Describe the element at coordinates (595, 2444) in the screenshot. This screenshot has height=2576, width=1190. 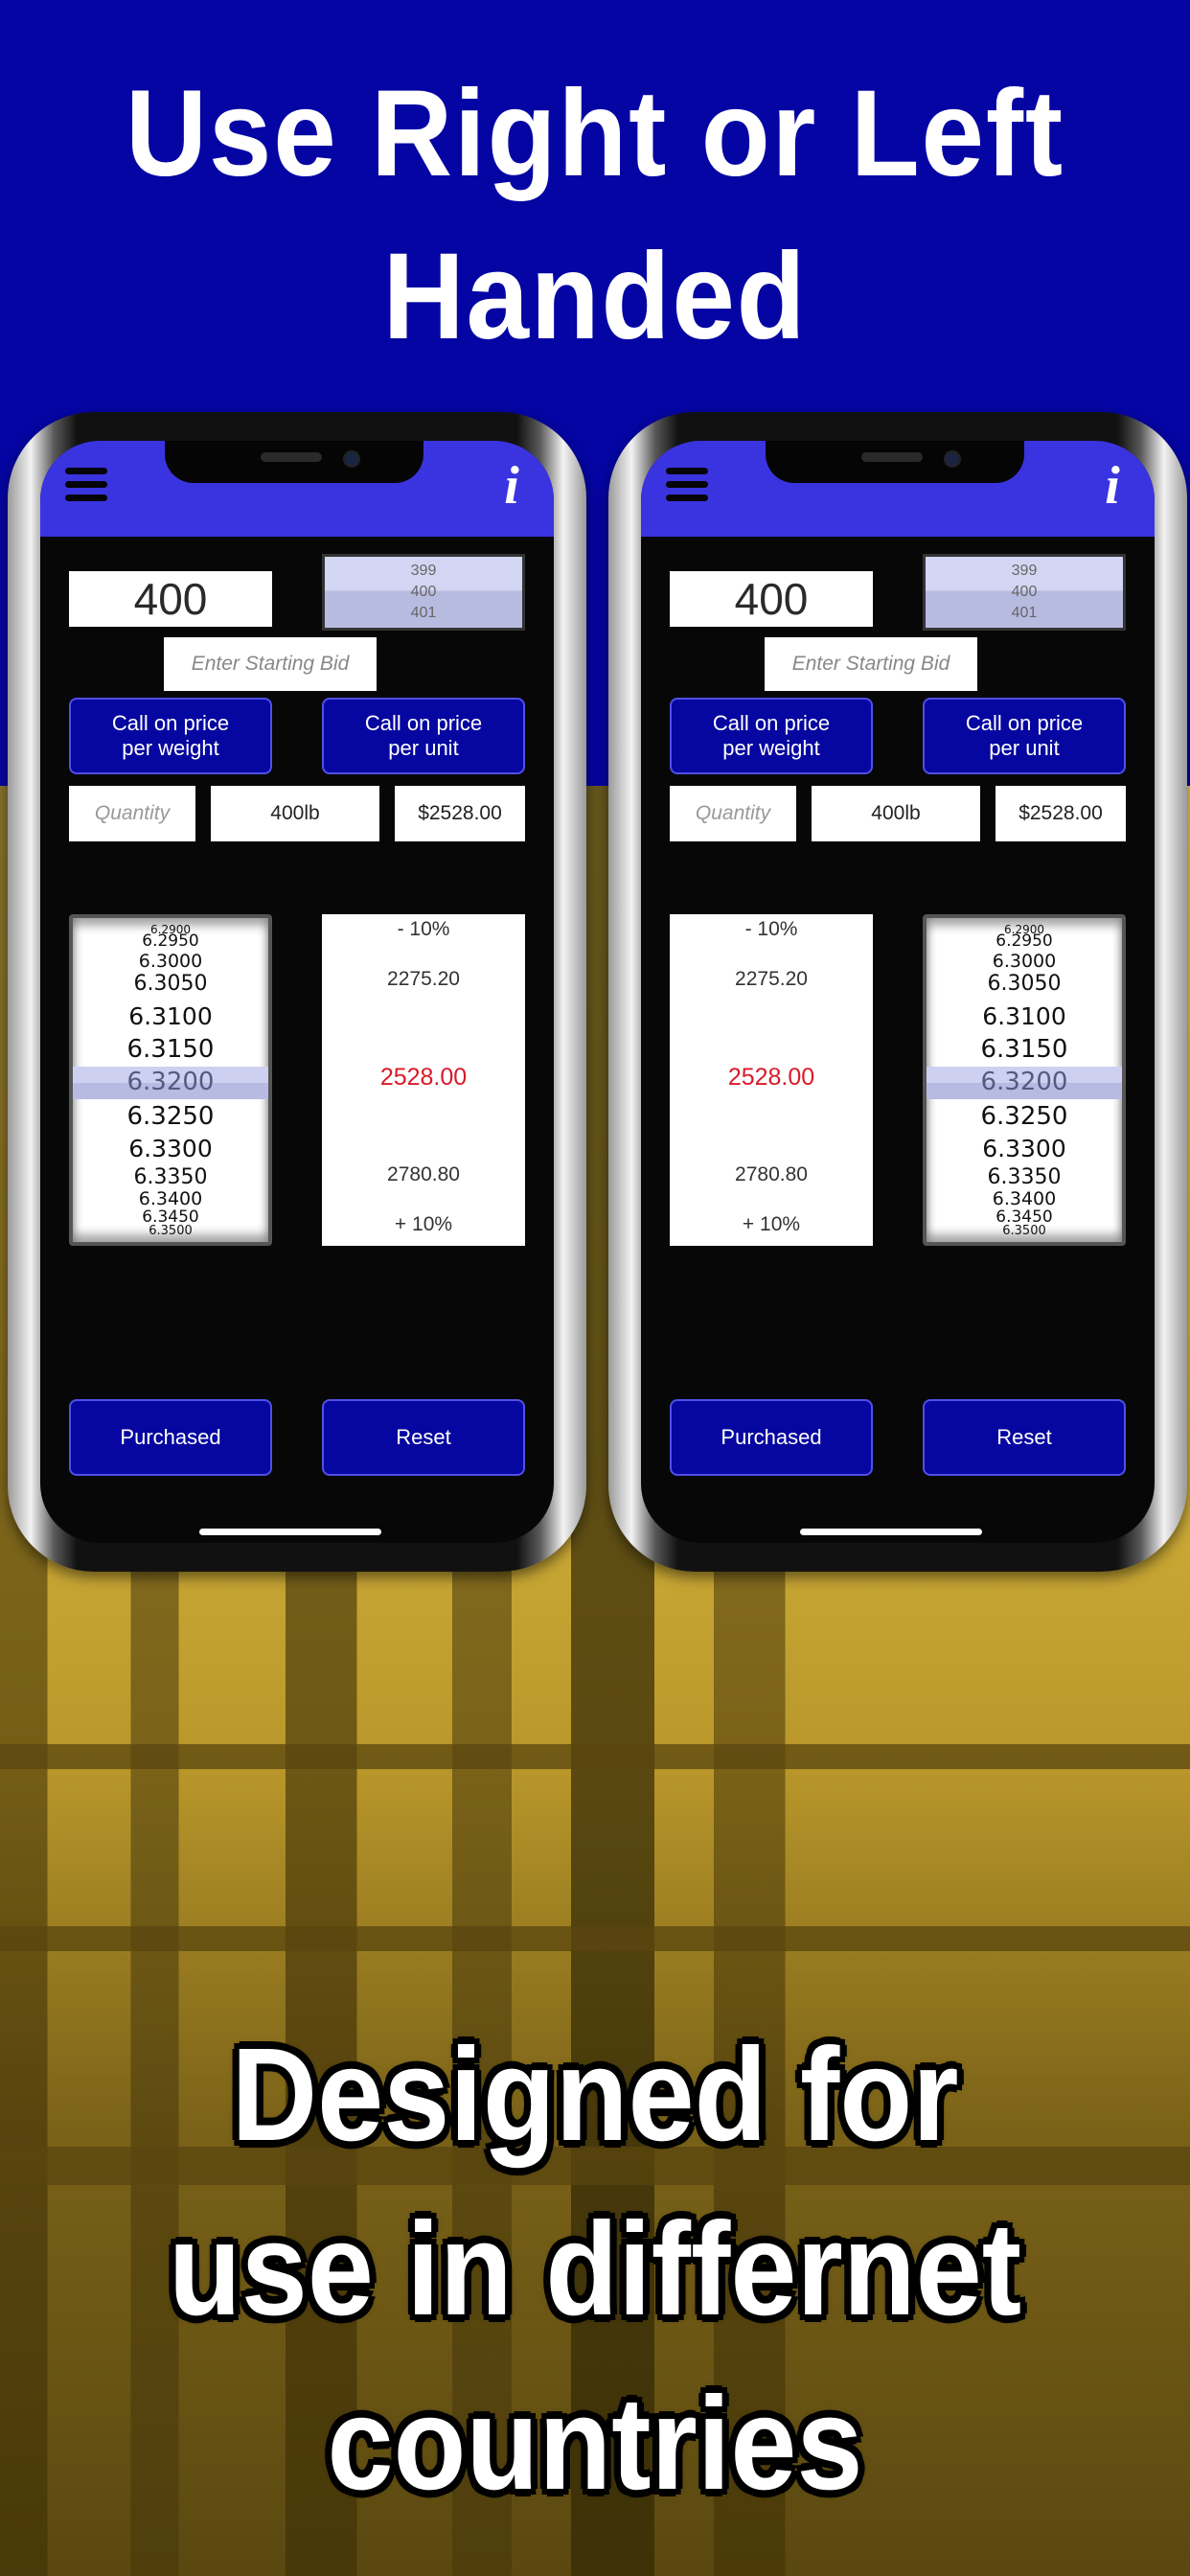
I see `headline-bottom-line: countries` at that location.